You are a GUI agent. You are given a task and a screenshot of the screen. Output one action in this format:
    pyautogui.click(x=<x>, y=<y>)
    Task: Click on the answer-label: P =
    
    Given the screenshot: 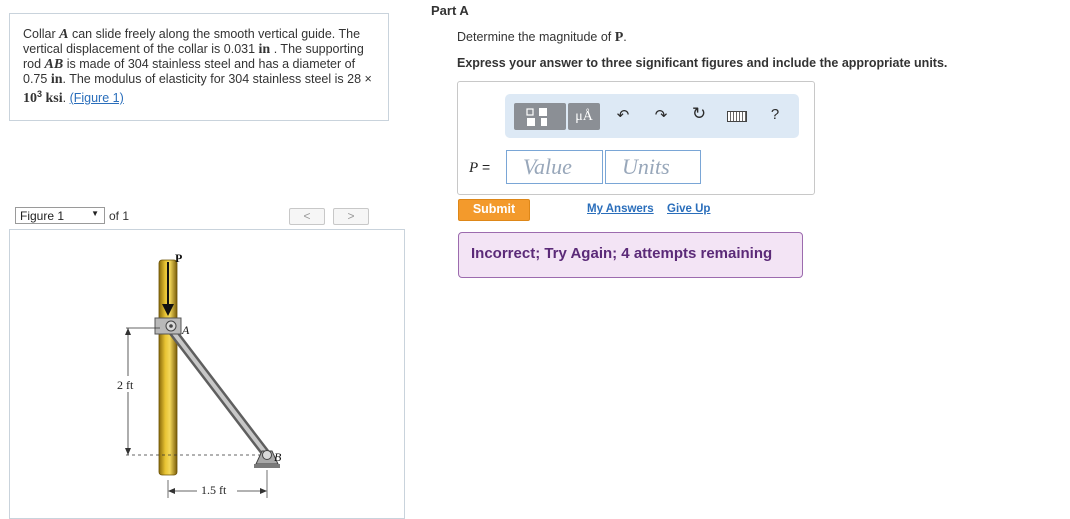 What is the action you would take?
    pyautogui.click(x=479, y=168)
    